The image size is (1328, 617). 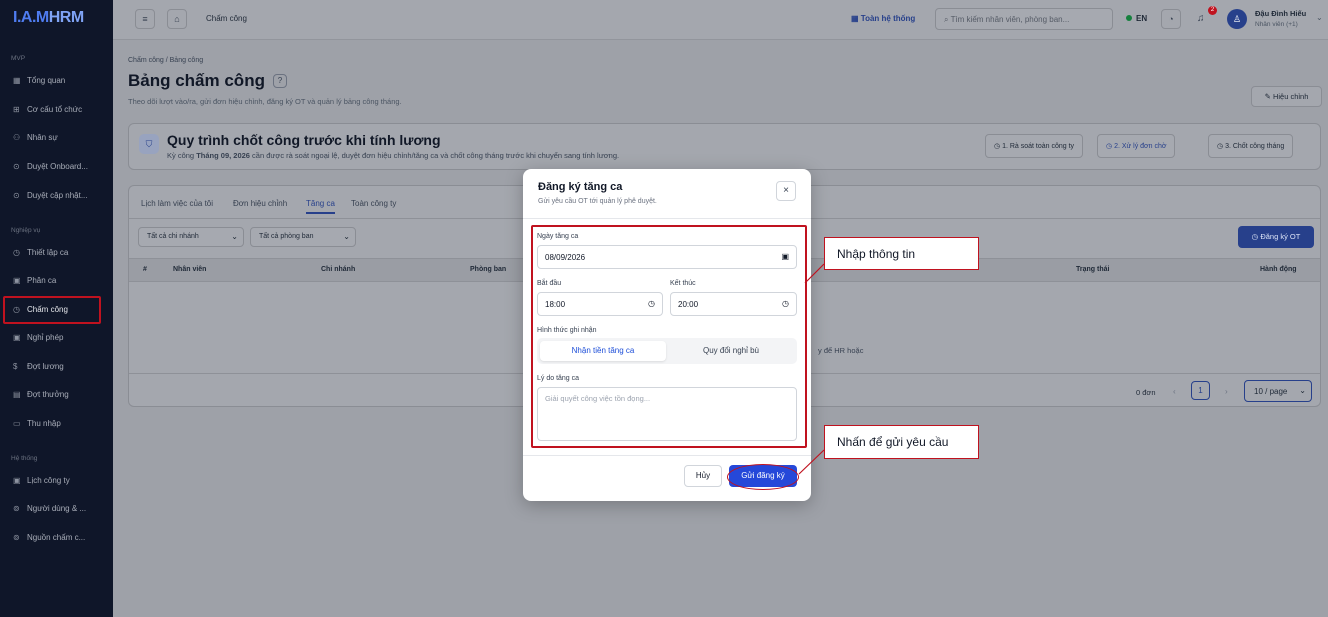 What do you see at coordinates (38, 337) in the screenshot?
I see `sidebar-item-leave: ▣ Nghỉ phép` at bounding box center [38, 337].